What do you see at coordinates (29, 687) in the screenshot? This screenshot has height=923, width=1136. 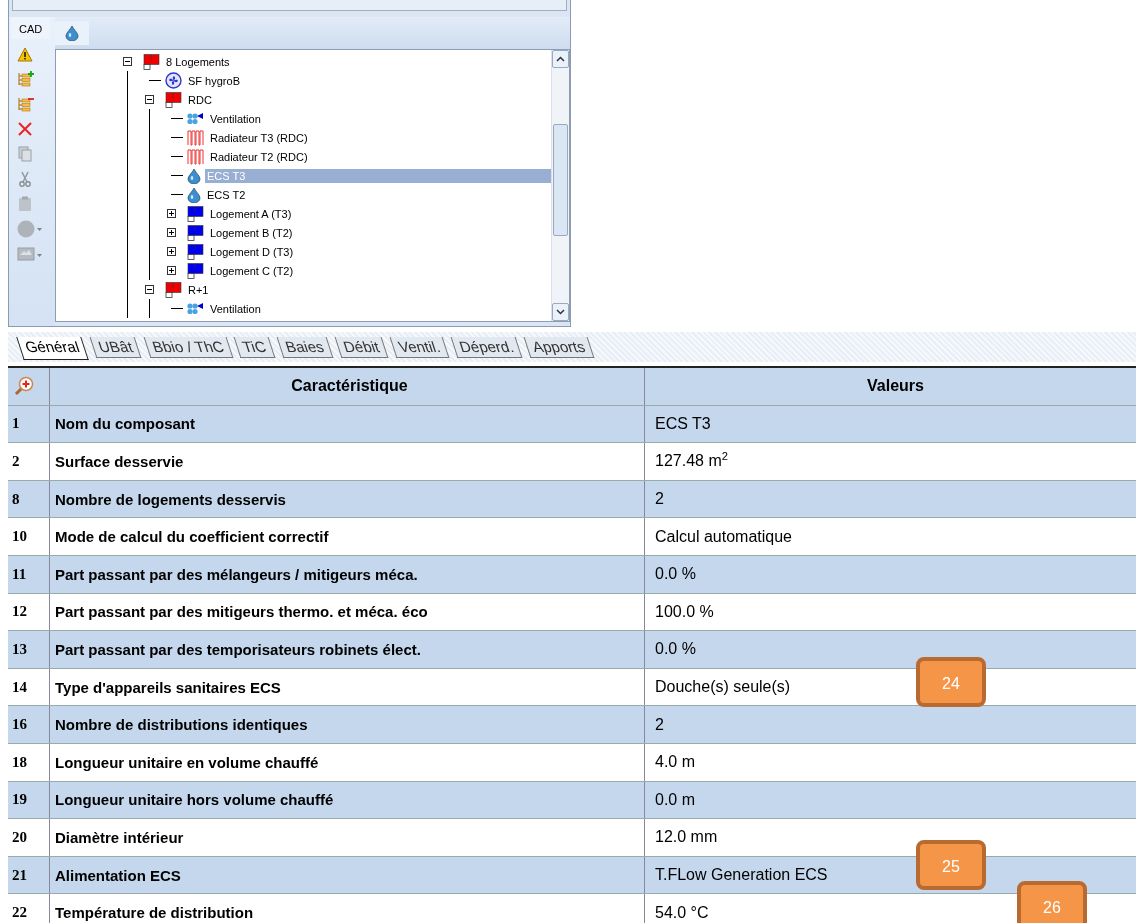 I see `row-number: 14` at bounding box center [29, 687].